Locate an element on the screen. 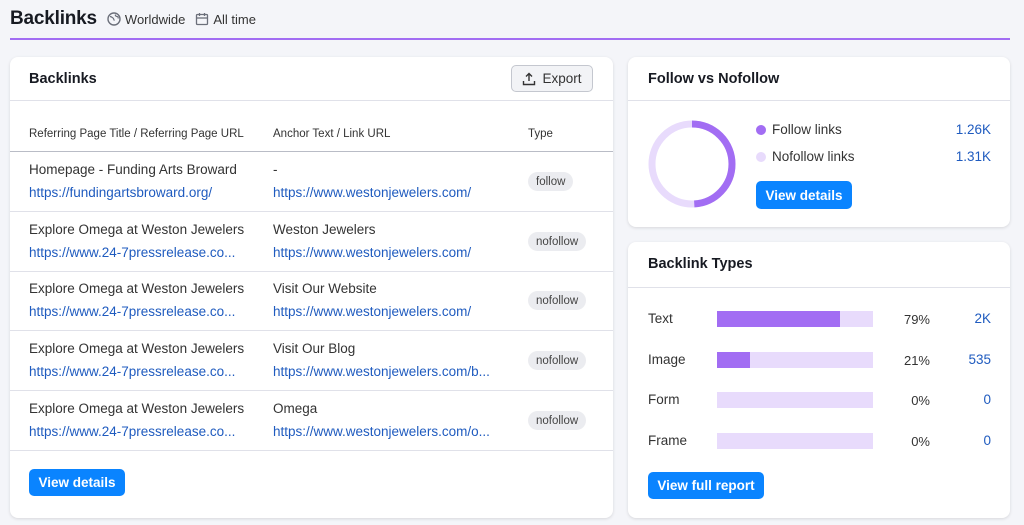  period-filter: All time is located at coordinates (225, 19).